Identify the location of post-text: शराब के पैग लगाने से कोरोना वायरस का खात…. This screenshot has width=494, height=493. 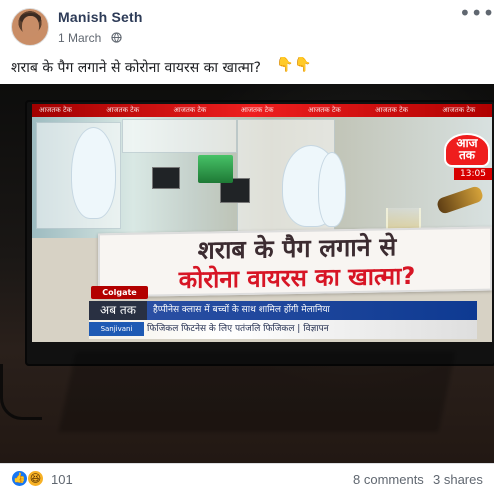
(136, 68).